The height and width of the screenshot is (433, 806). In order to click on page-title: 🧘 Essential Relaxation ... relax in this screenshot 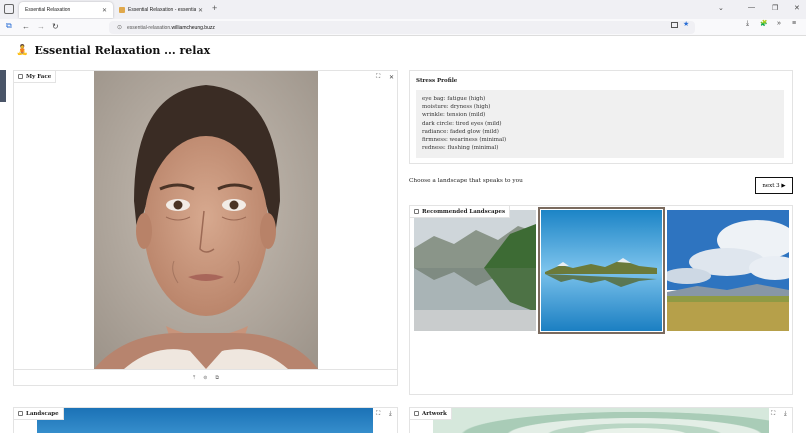, I will do `click(113, 50)`.